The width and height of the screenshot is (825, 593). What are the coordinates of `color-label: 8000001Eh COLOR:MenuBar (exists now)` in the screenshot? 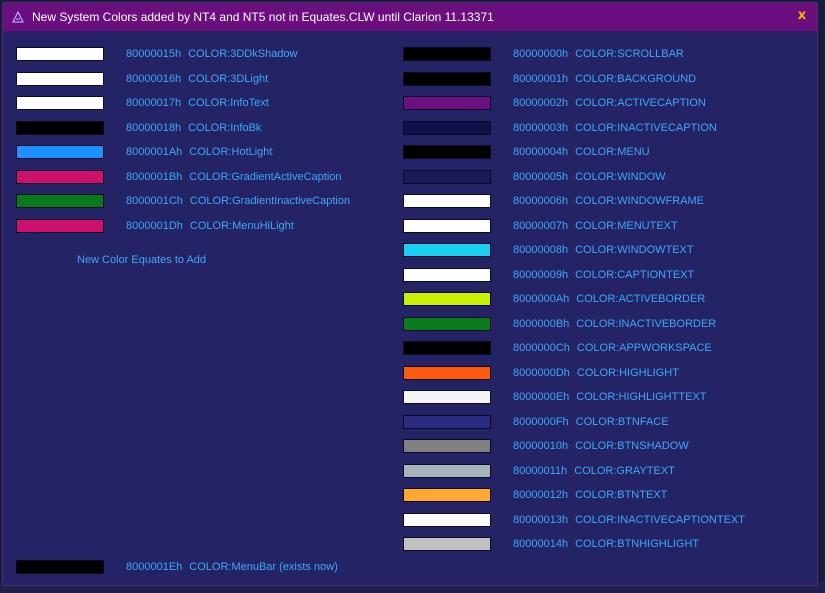 It's located at (232, 567).